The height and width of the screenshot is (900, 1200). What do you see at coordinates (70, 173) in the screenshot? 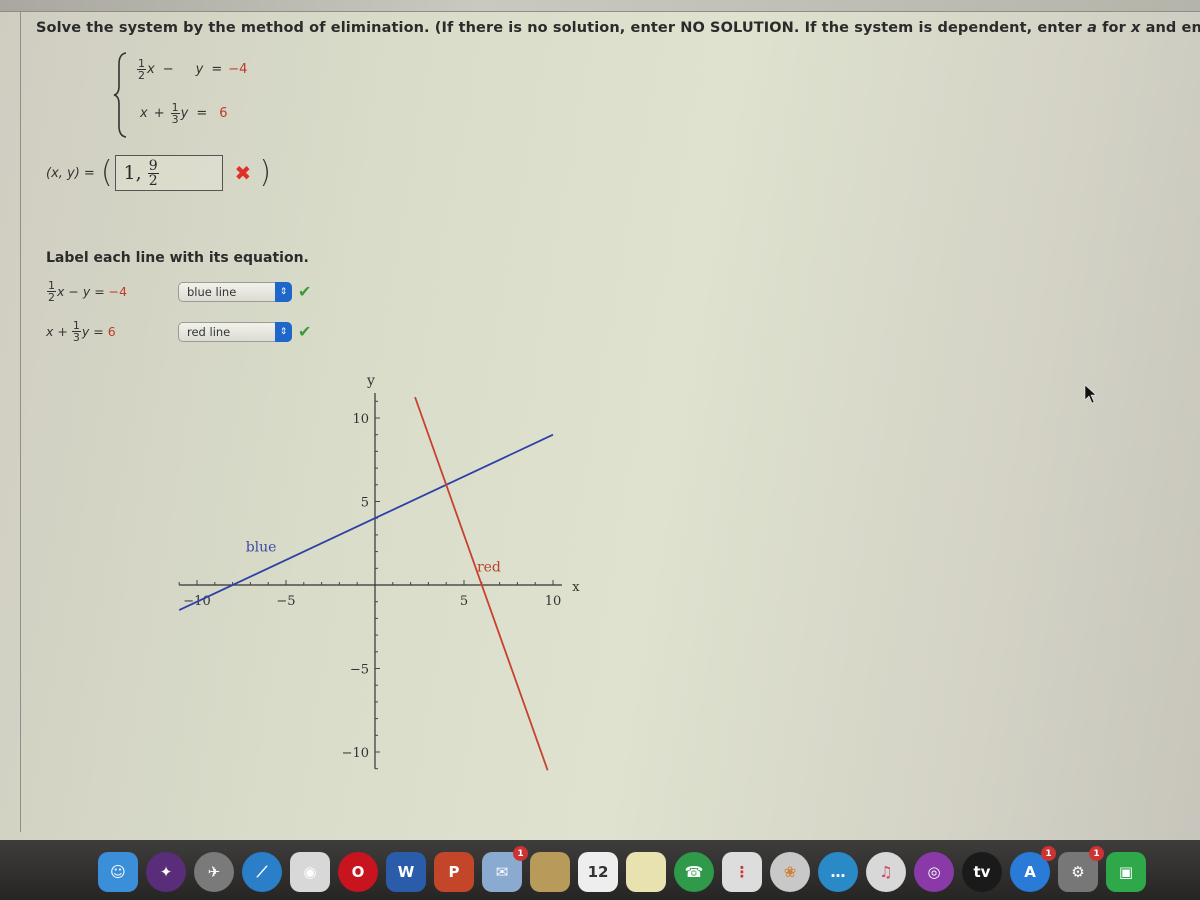
I see `answer-label: (x, y) =` at bounding box center [70, 173].